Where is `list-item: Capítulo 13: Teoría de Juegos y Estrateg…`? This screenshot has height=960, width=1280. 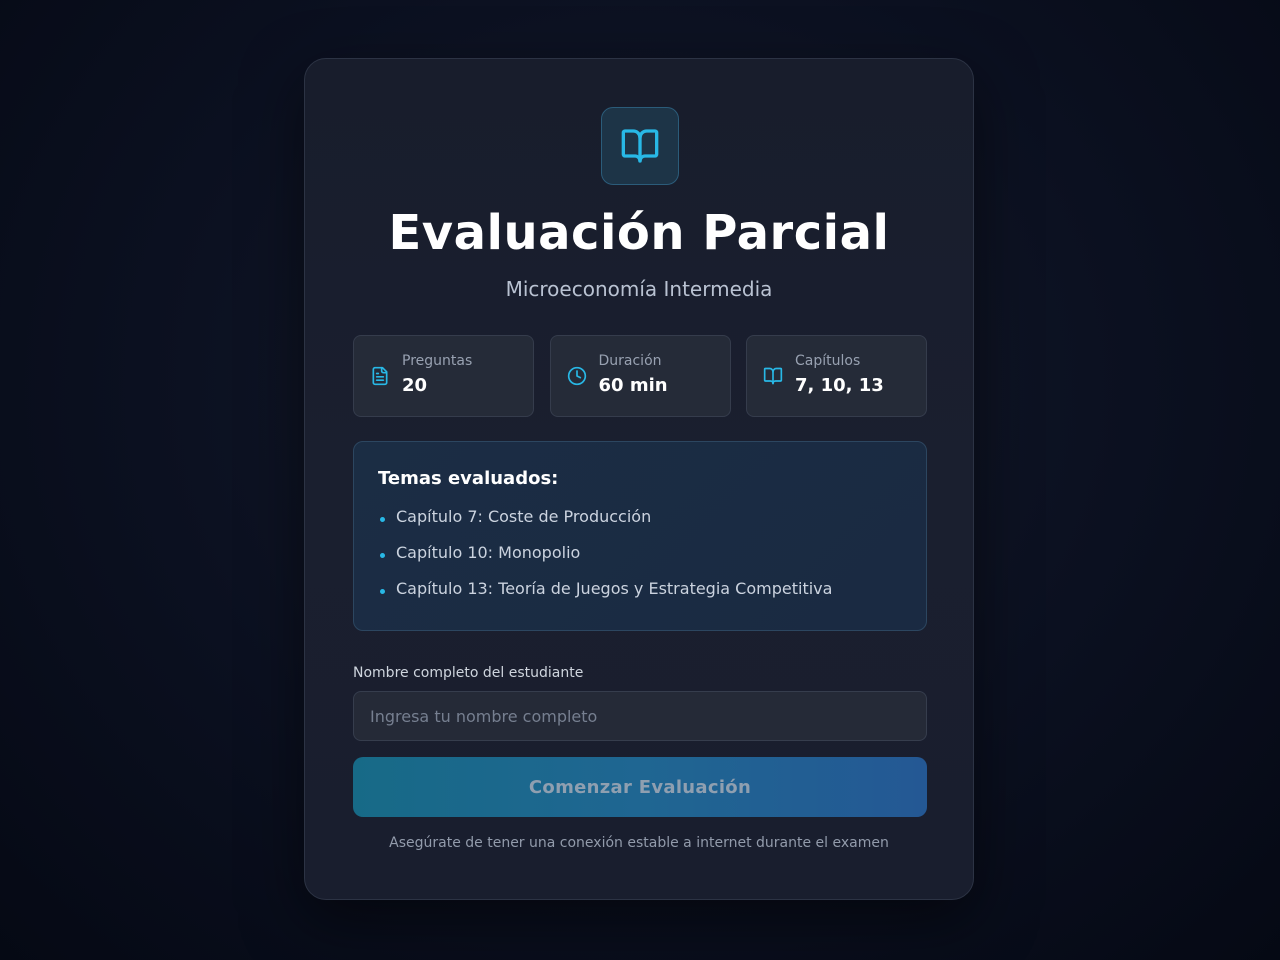
list-item: Capítulo 13: Teoría de Juegos y Estrateg… is located at coordinates (605, 596).